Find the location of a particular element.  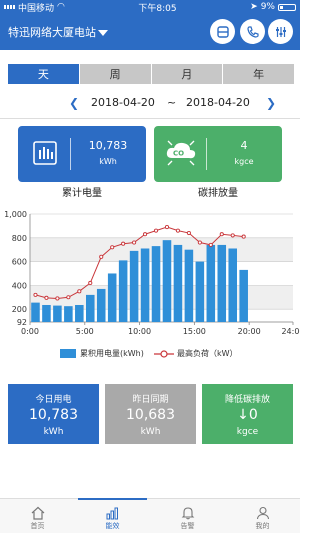

yesterday-usage-title: 昨日同期 is located at coordinates (150, 400).